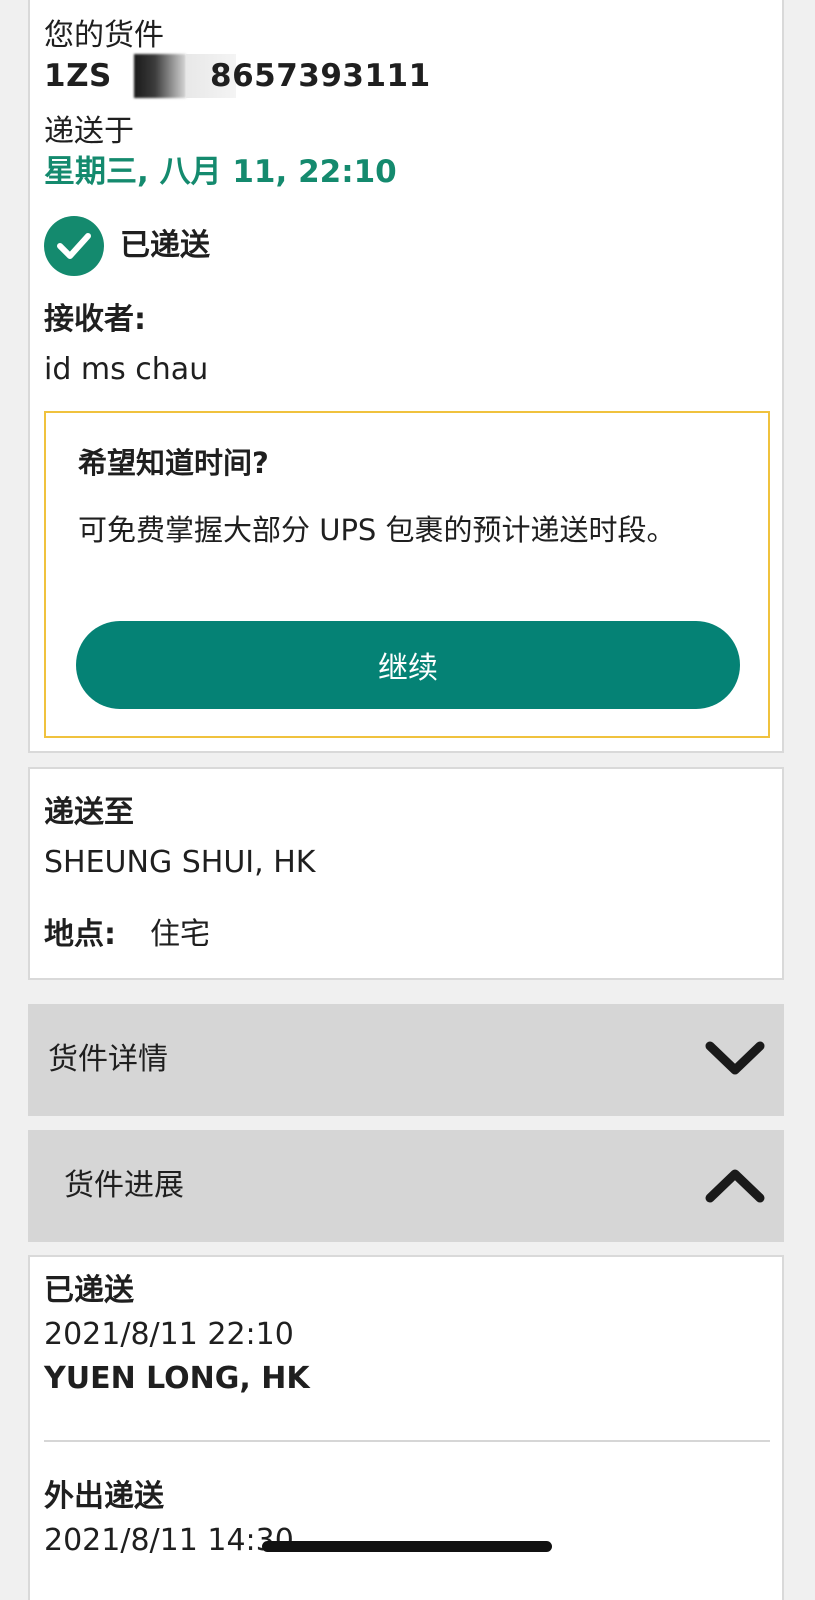  What do you see at coordinates (177, 1378) in the screenshot?
I see `progress-location: YUEN LONG, HK` at bounding box center [177, 1378].